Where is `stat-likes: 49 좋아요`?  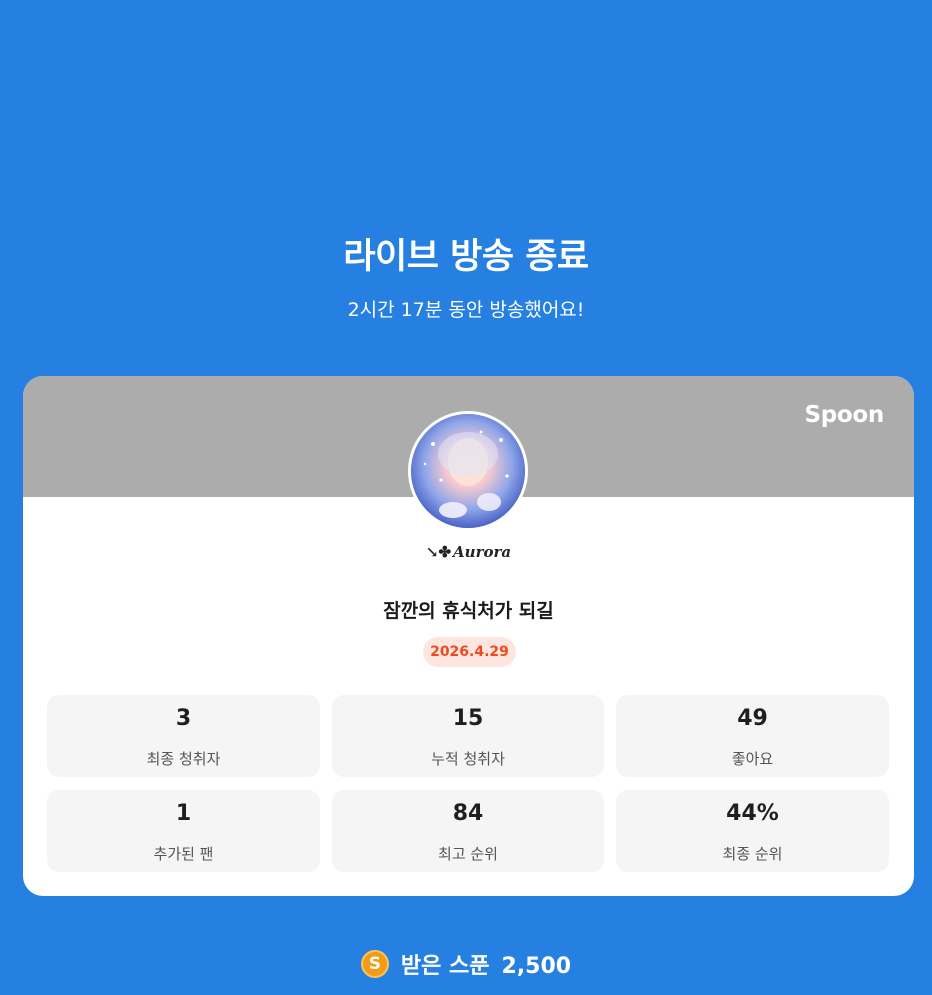 stat-likes: 49 좋아요 is located at coordinates (752, 736).